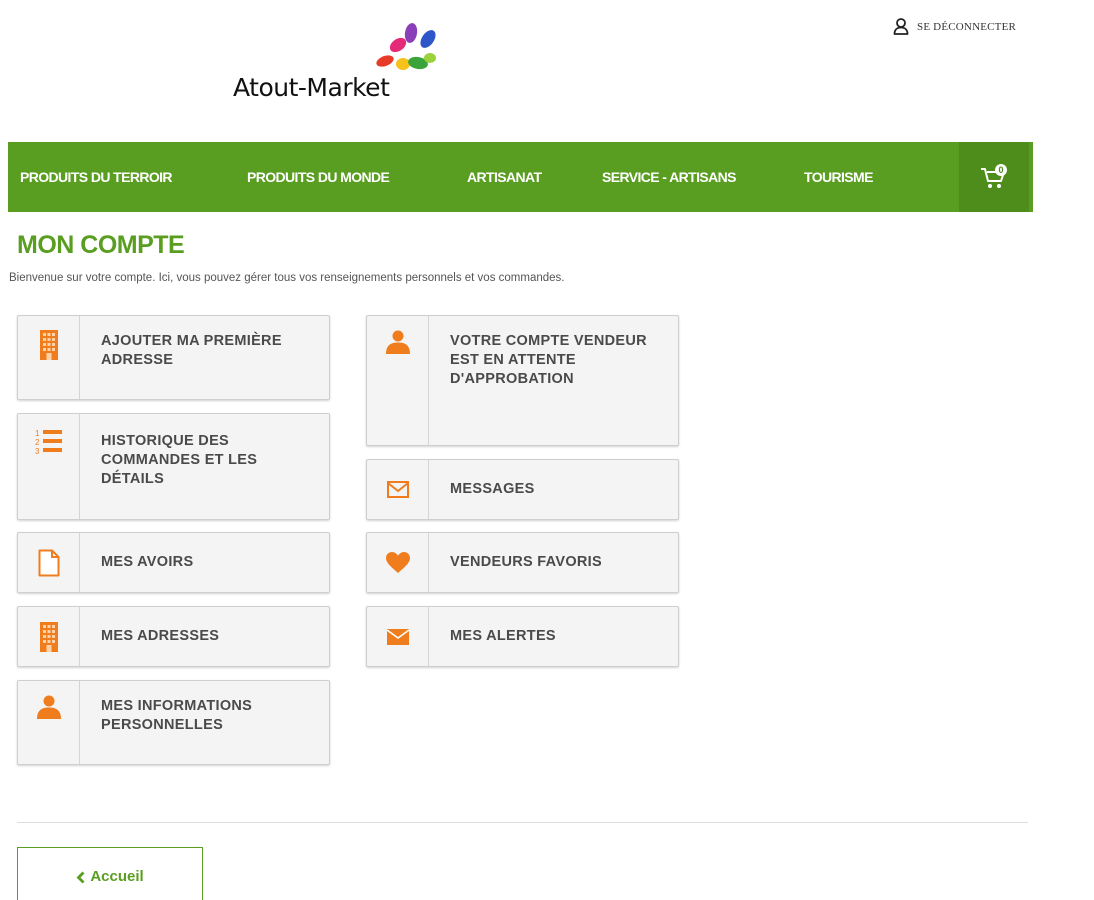  I want to click on favorite-sellers-tile: VENDEURS FAVORIS, so click(522, 562).